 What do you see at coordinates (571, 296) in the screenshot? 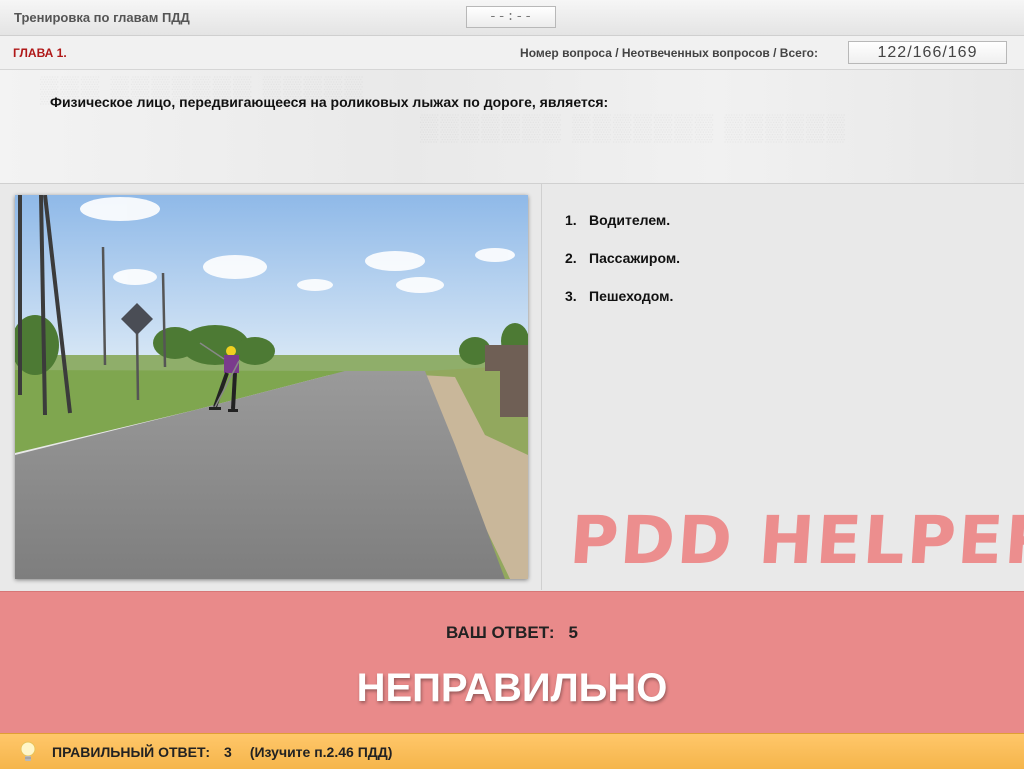
I see `answer-number: 3.` at bounding box center [571, 296].